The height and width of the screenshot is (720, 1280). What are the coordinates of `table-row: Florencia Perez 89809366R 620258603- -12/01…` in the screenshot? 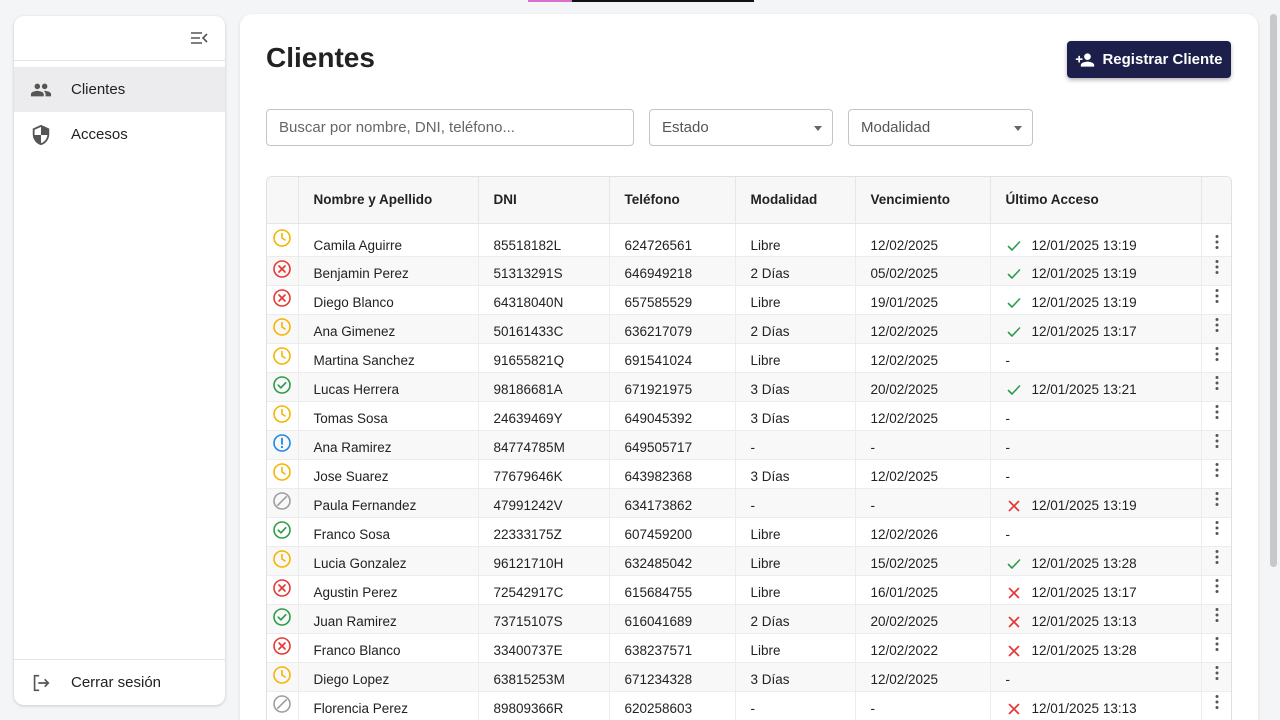 It's located at (749, 705).